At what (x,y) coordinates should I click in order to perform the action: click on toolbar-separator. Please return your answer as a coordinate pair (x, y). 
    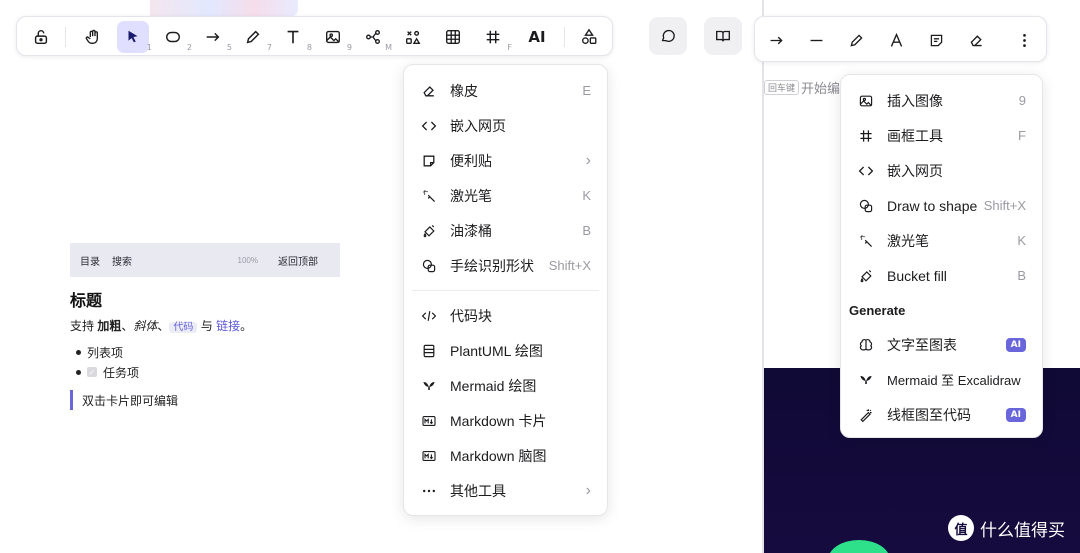
    Looking at the image, I should click on (65, 37).